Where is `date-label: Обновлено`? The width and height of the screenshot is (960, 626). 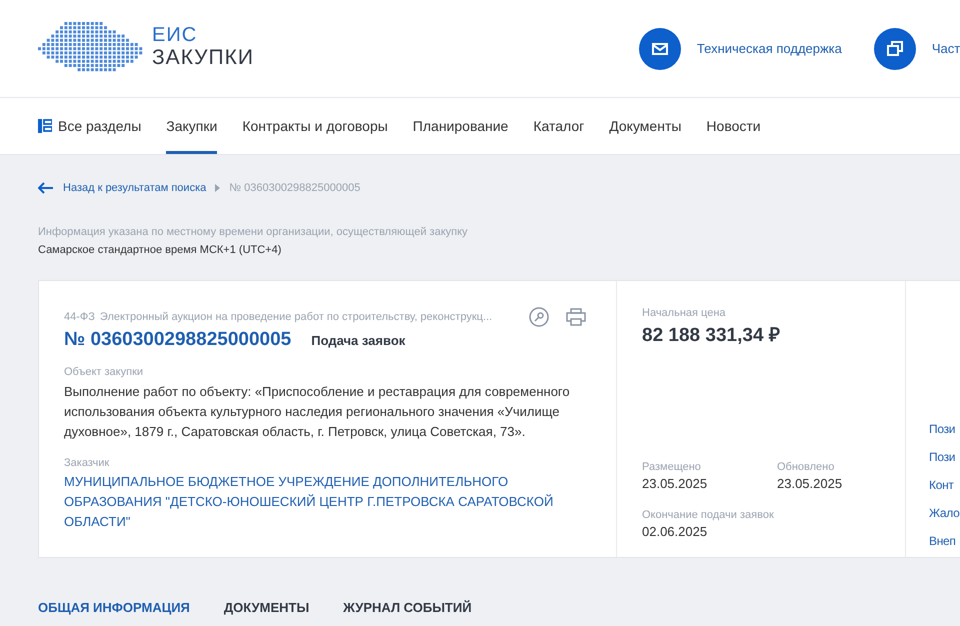
date-label: Обновлено is located at coordinates (806, 467).